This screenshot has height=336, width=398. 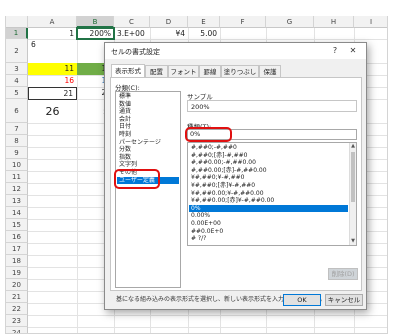 I want to click on column-header-f: F, so click(x=243, y=22).